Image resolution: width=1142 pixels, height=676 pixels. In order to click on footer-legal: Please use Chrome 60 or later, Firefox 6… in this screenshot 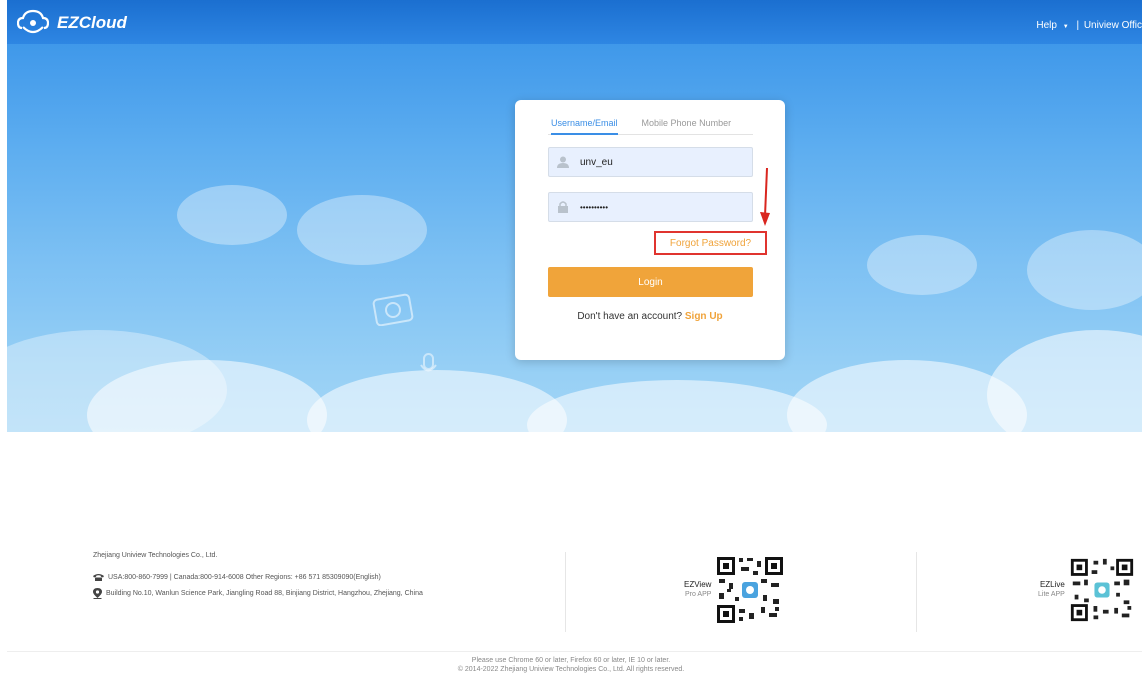, I will do `click(571, 665)`.